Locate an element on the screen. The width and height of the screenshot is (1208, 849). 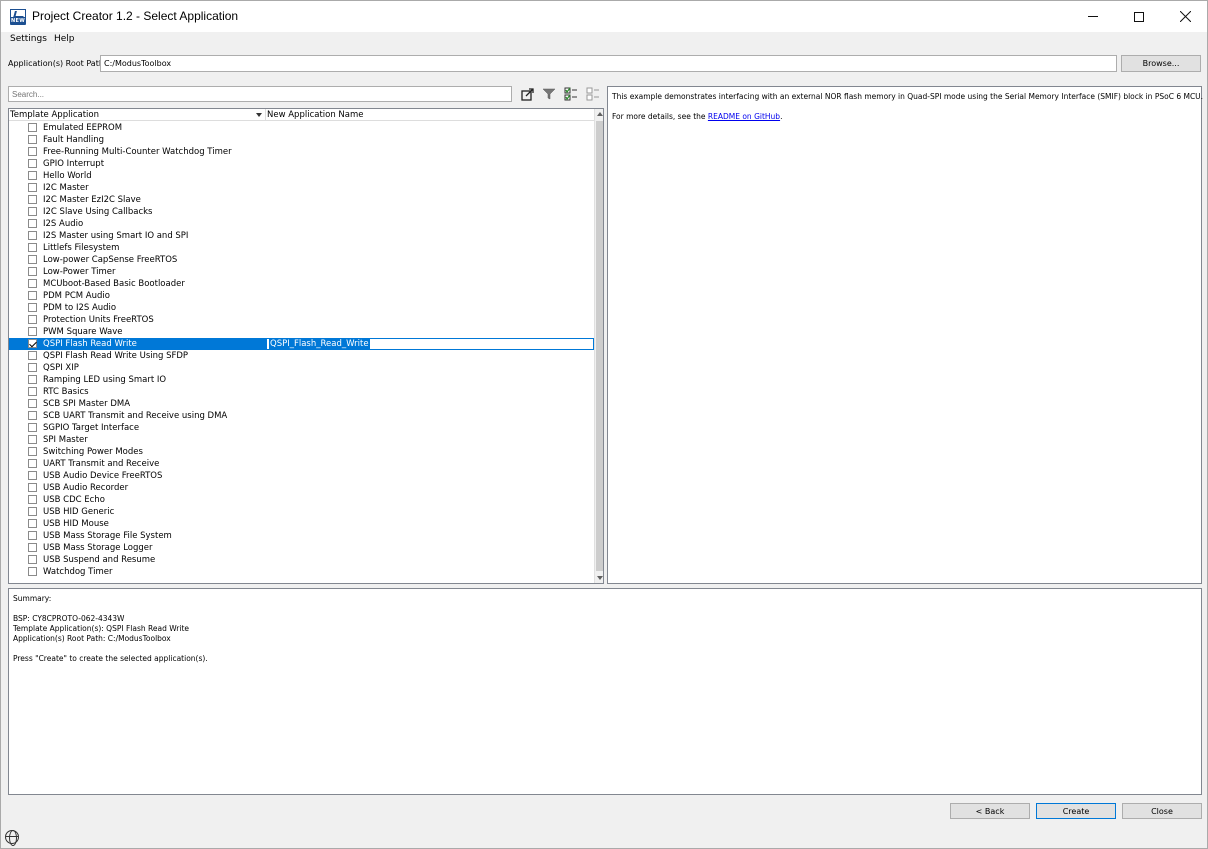
select-all-icon is located at coordinates (571, 94).